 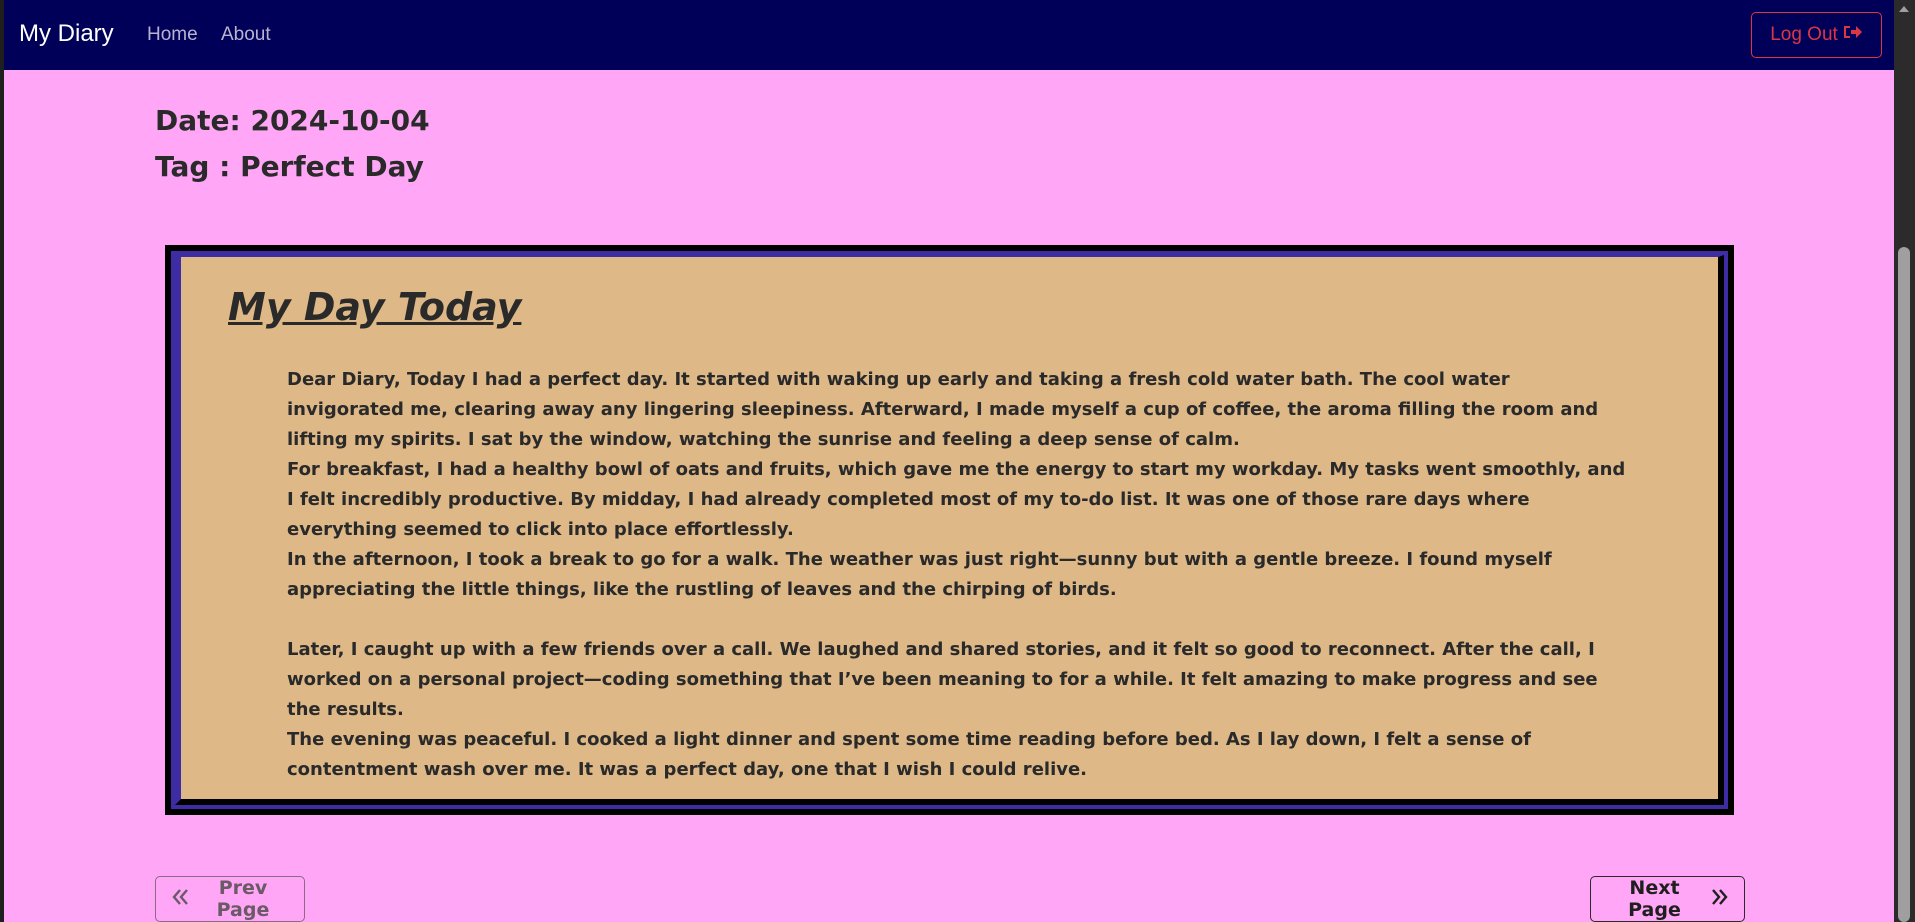 I want to click on nav-about-link: About, so click(x=246, y=35).